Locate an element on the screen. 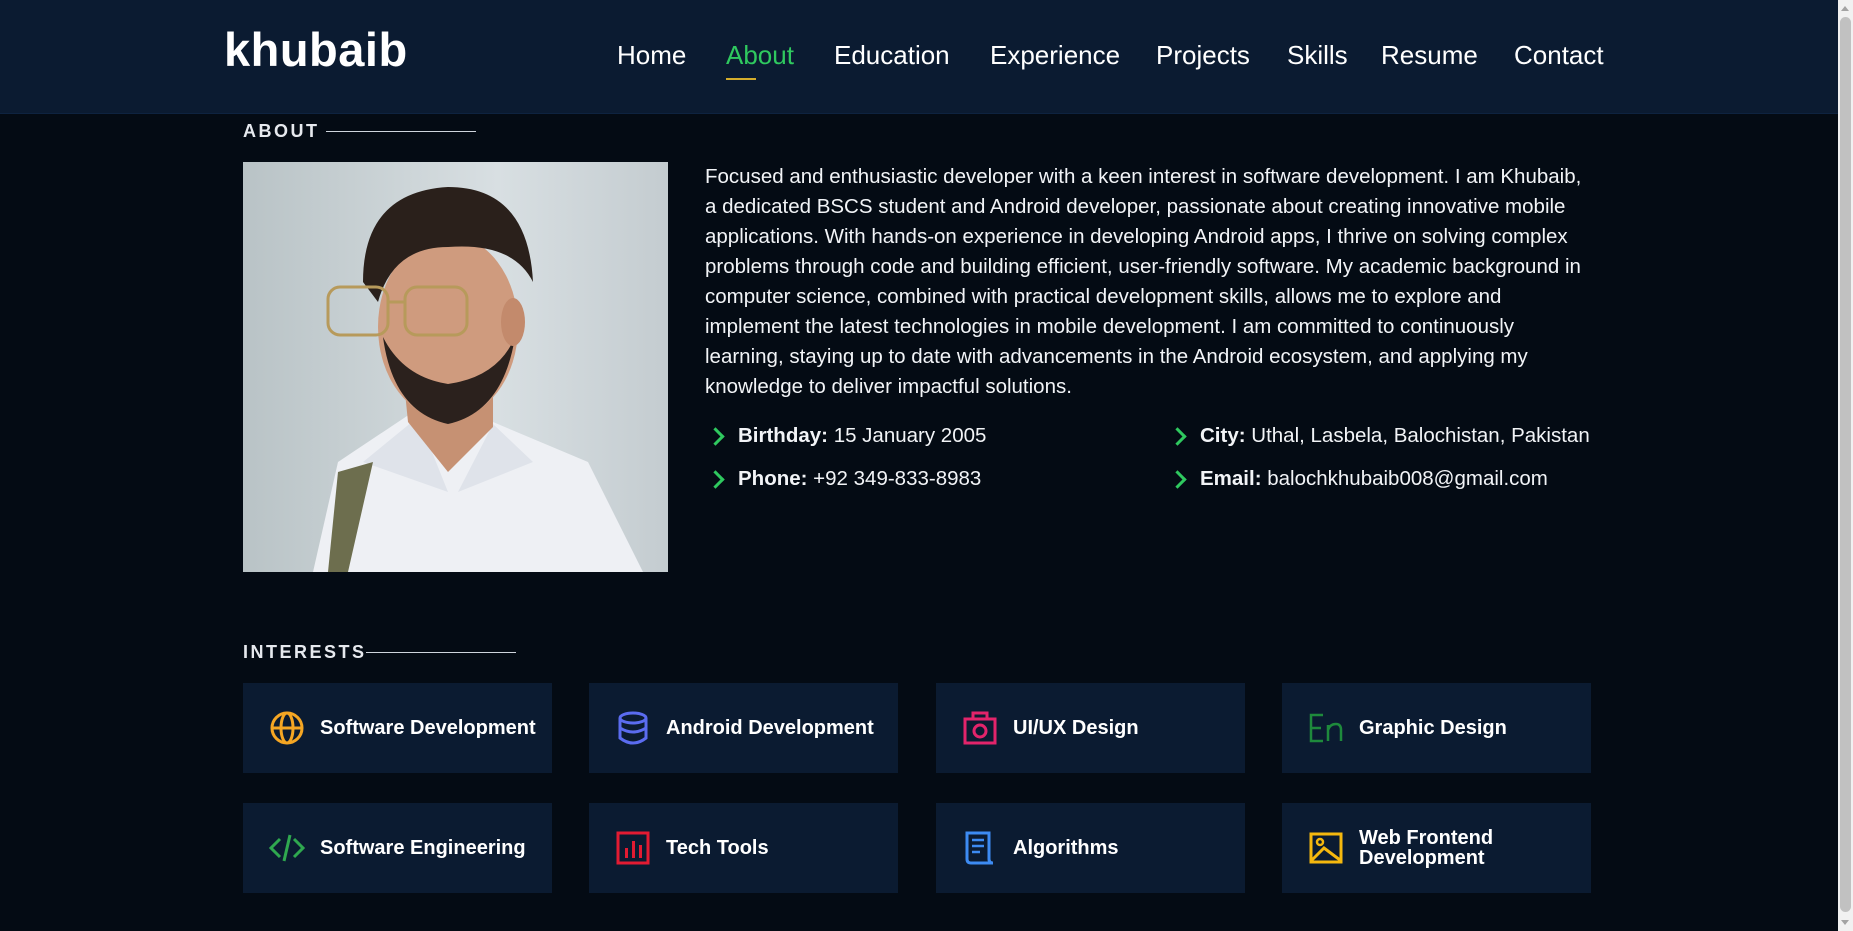  email-value: balochkhubaib008@gmail.com is located at coordinates (1407, 478).